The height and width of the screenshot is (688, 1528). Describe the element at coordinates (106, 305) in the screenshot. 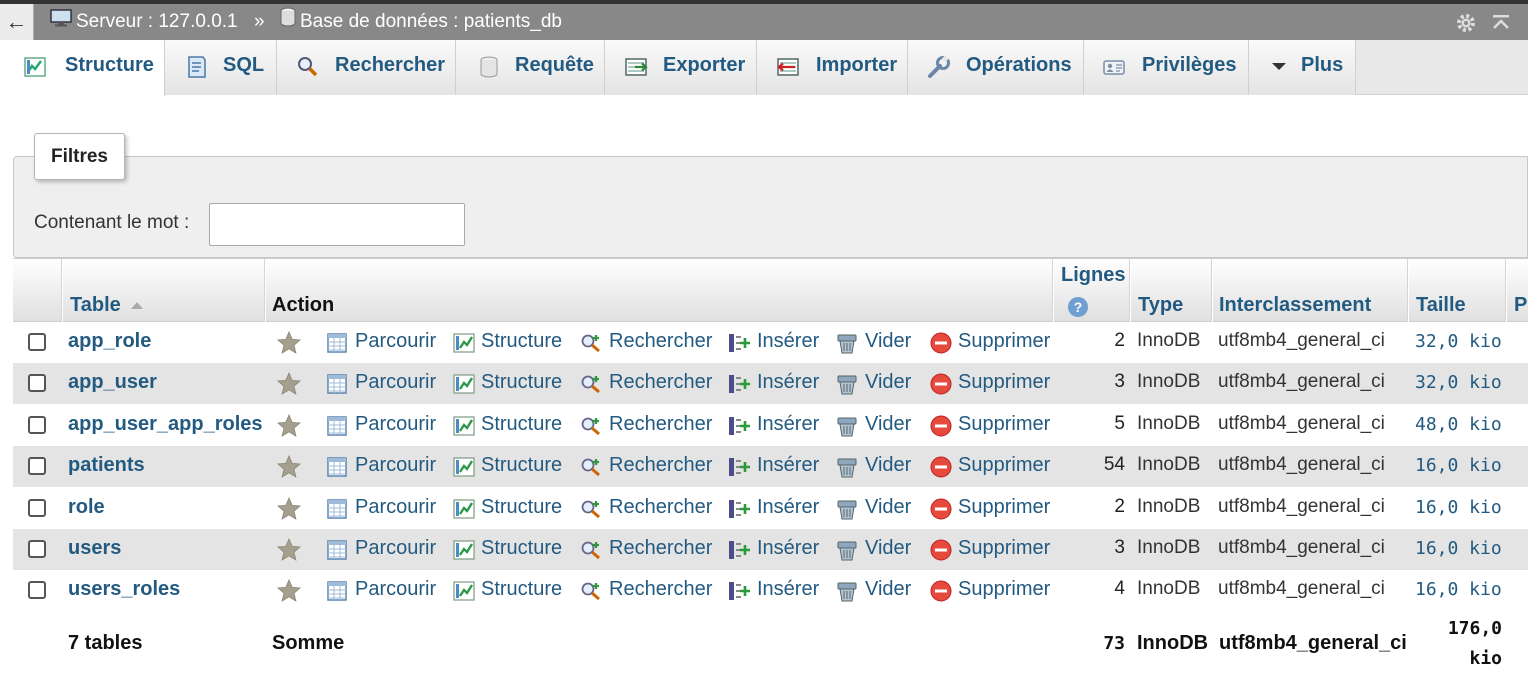

I see `column-header-table: Table` at that location.